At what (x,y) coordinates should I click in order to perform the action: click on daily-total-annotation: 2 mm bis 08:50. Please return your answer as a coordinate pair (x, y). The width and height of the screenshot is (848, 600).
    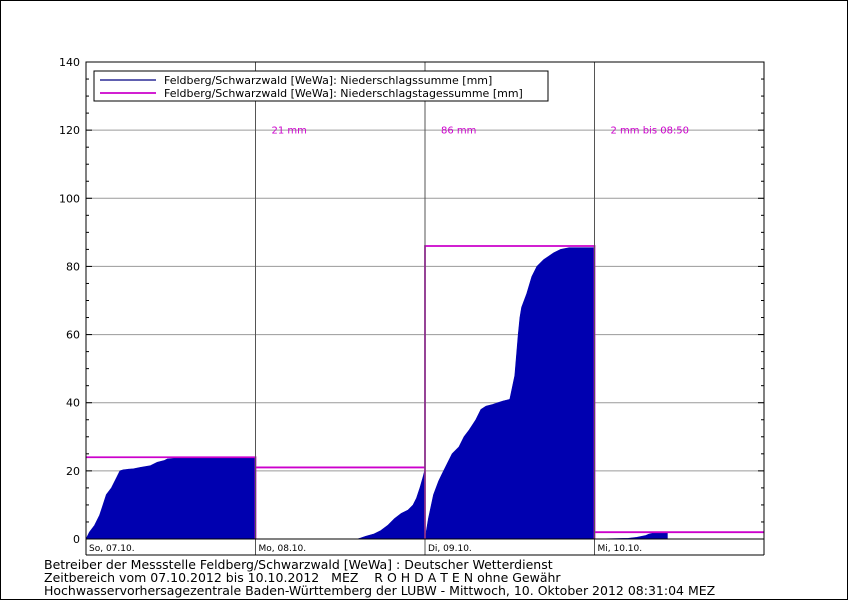
    Looking at the image, I should click on (650, 131).